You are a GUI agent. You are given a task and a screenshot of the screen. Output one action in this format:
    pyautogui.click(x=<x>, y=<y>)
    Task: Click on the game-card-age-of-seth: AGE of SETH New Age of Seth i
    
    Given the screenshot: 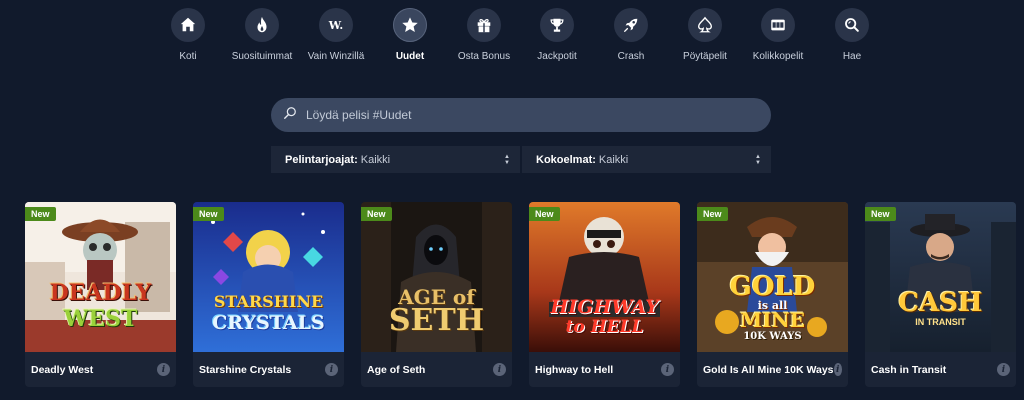 What is the action you would take?
    pyautogui.click(x=436, y=294)
    